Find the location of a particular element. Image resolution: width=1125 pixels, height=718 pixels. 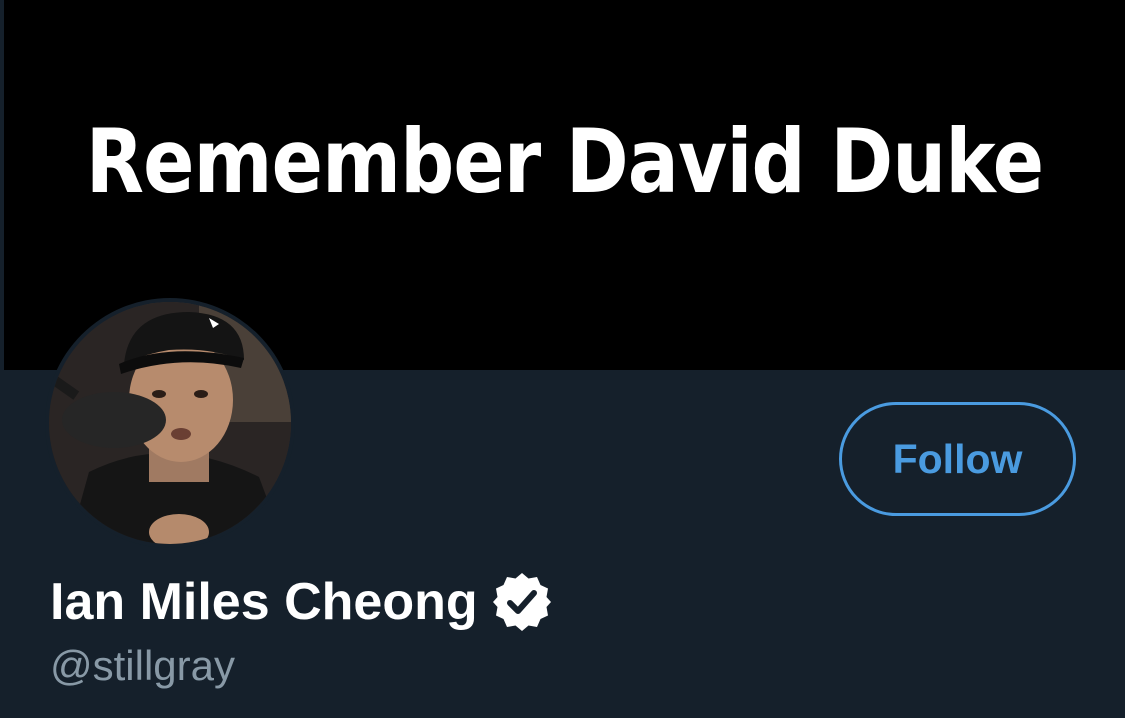

name-row: Ian Miles Cheong is located at coordinates (302, 602).